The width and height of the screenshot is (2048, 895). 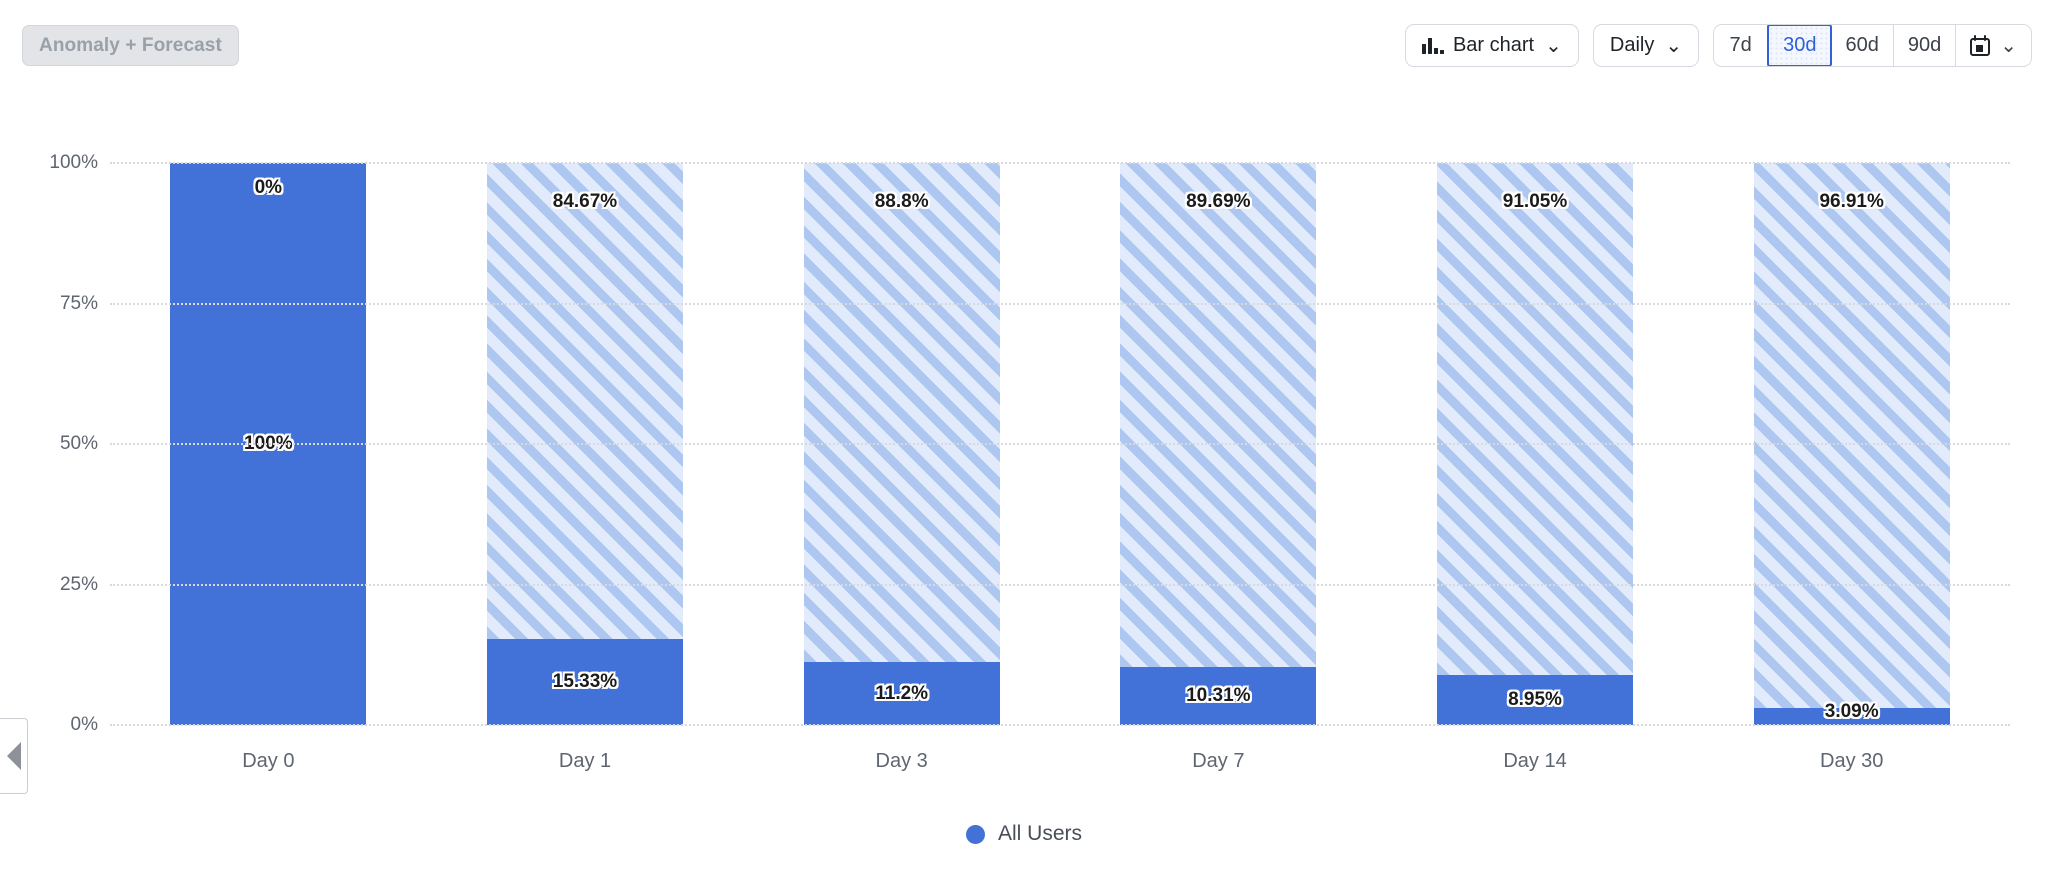 What do you see at coordinates (1039, 833) in the screenshot?
I see `legend-item-label: All Users` at bounding box center [1039, 833].